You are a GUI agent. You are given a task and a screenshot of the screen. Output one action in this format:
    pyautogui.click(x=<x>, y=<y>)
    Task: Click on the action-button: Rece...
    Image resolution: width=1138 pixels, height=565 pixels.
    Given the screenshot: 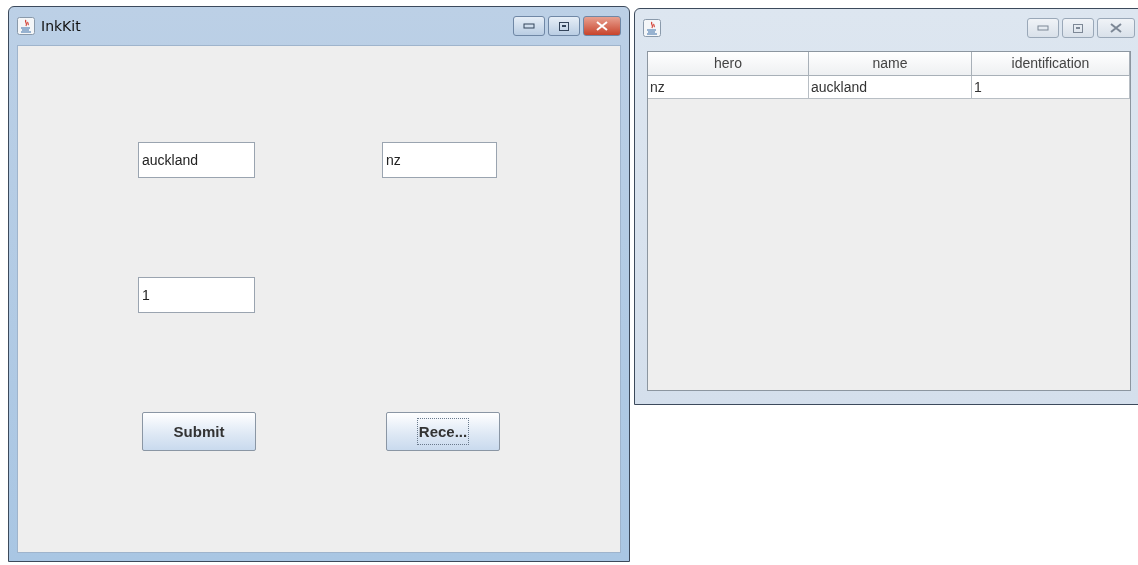 What is the action you would take?
    pyautogui.click(x=443, y=431)
    